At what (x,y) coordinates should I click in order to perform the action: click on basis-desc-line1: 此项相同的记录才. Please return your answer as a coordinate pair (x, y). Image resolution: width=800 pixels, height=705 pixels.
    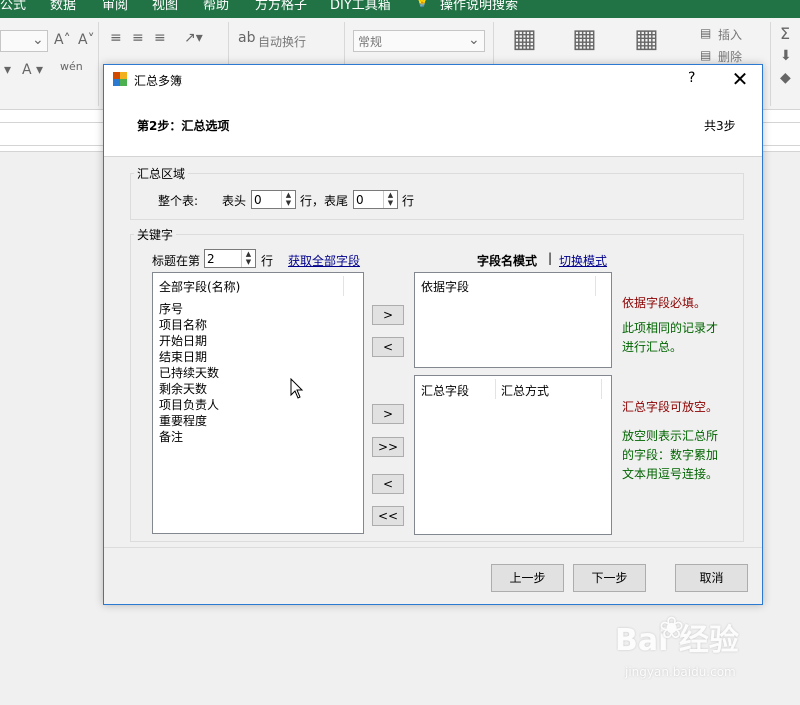
    Looking at the image, I should click on (670, 328).